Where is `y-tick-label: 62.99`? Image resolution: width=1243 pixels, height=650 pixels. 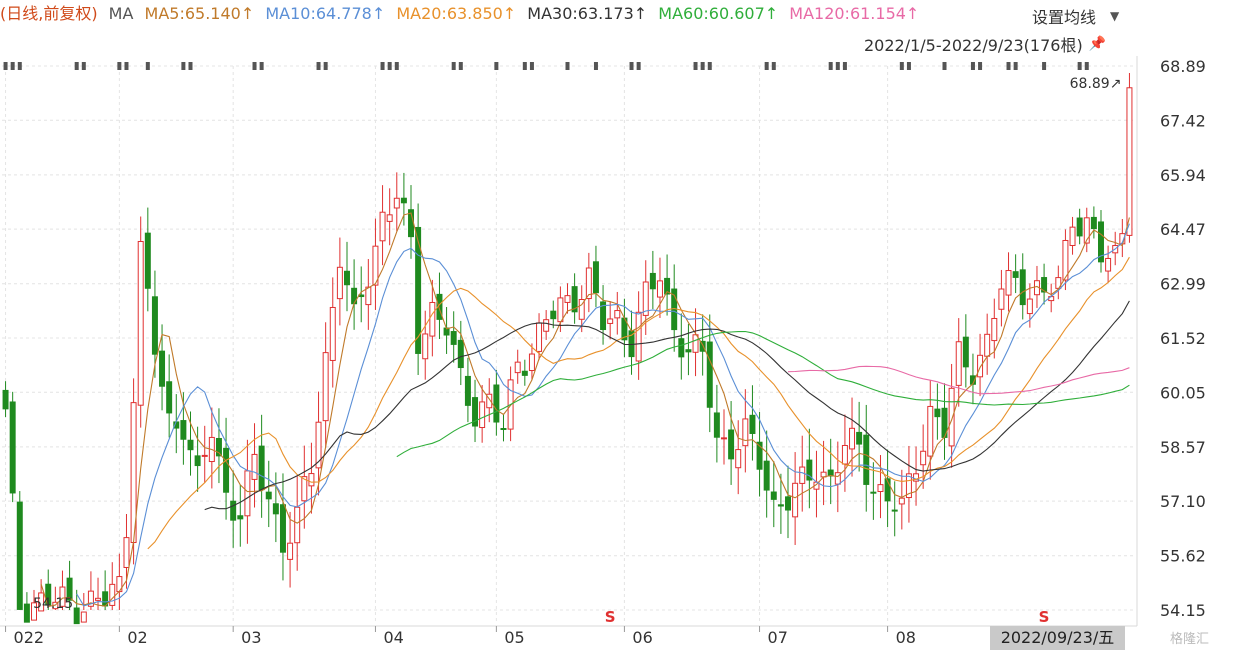 y-tick-label: 62.99 is located at coordinates (1183, 284).